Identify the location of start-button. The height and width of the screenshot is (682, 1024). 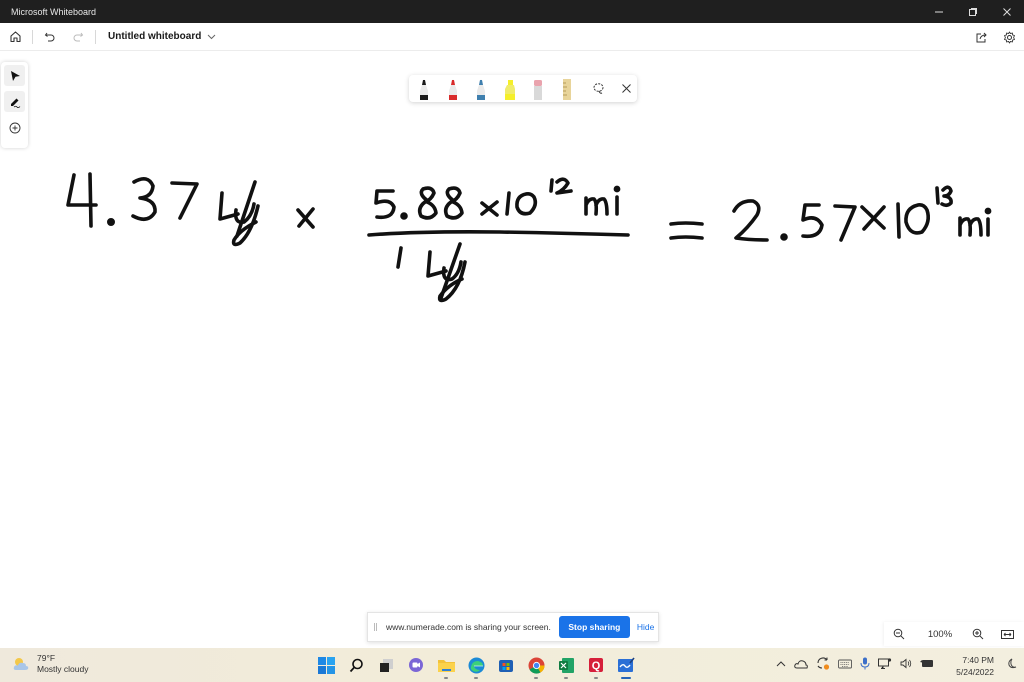
(326, 665).